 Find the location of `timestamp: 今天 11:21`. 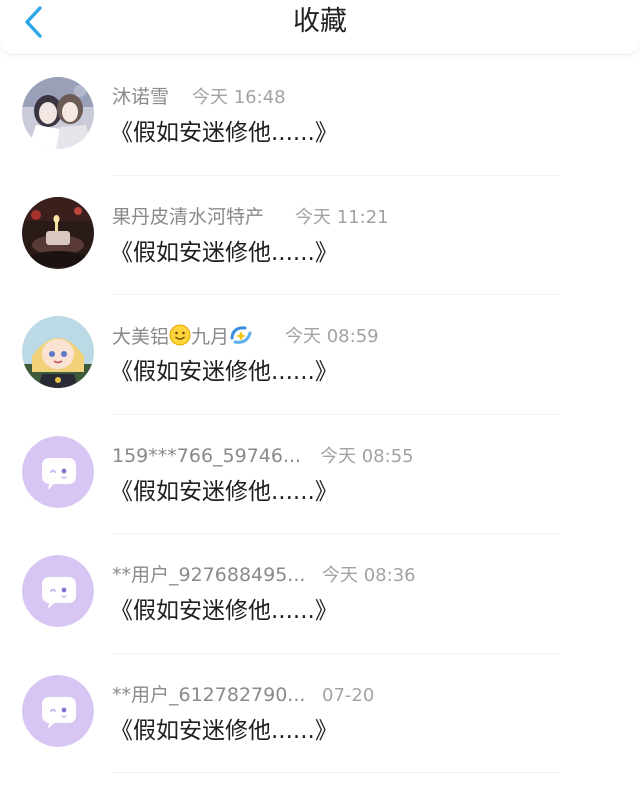

timestamp: 今天 11:21 is located at coordinates (342, 217).